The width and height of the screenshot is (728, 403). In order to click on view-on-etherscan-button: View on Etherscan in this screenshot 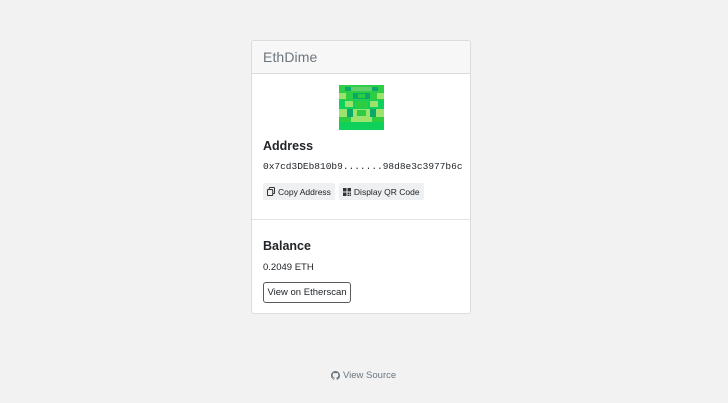, I will do `click(307, 292)`.